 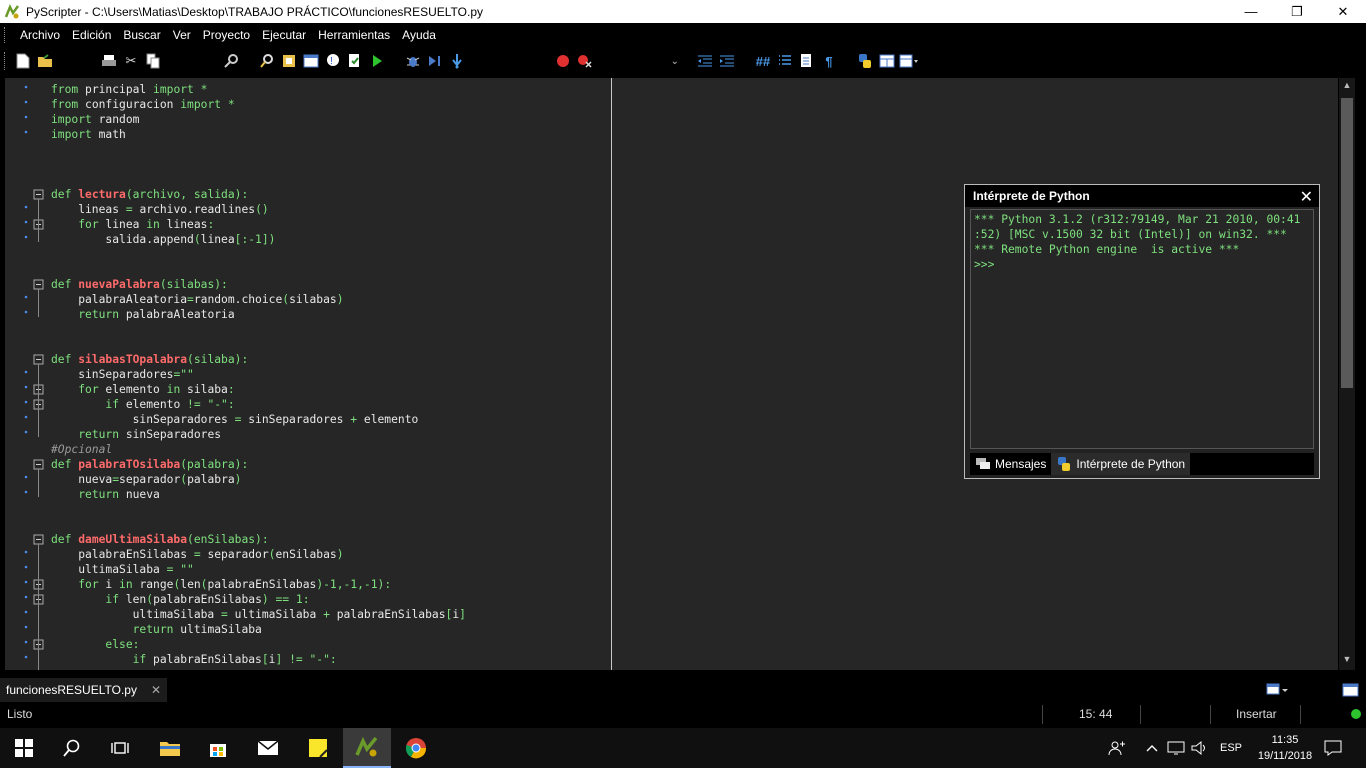 What do you see at coordinates (1285, 748) in the screenshot?
I see `clock: 11:35 19/11/2018` at bounding box center [1285, 748].